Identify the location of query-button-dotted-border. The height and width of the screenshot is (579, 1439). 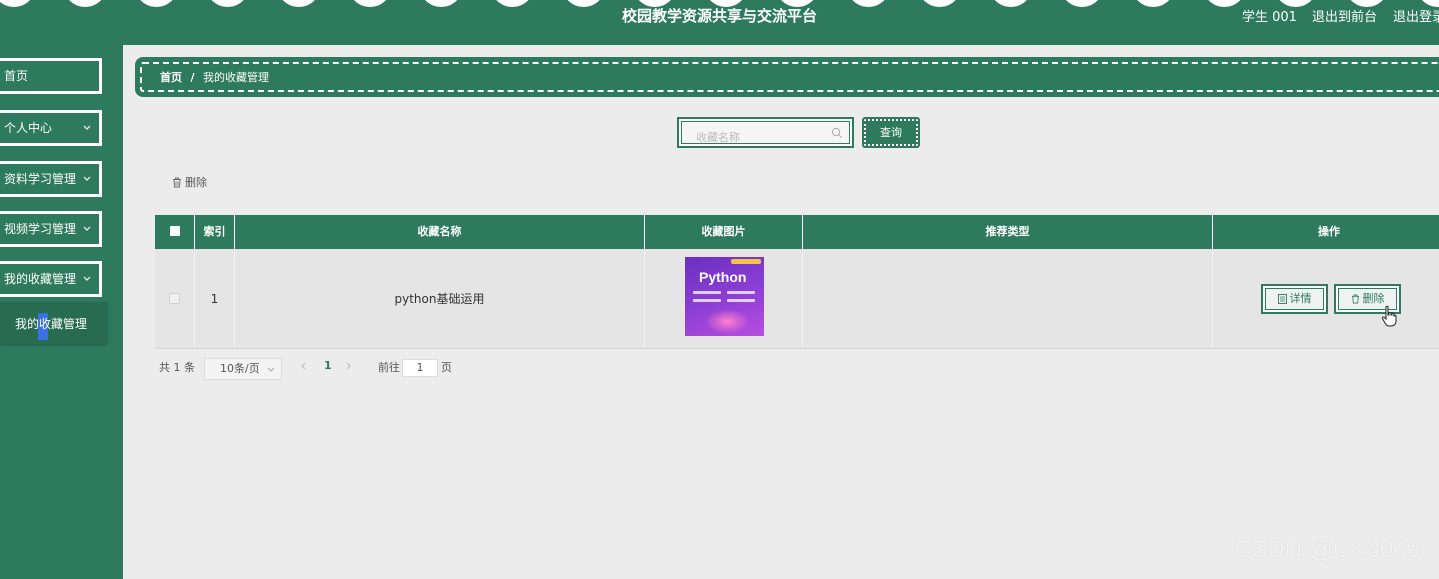
(891, 132).